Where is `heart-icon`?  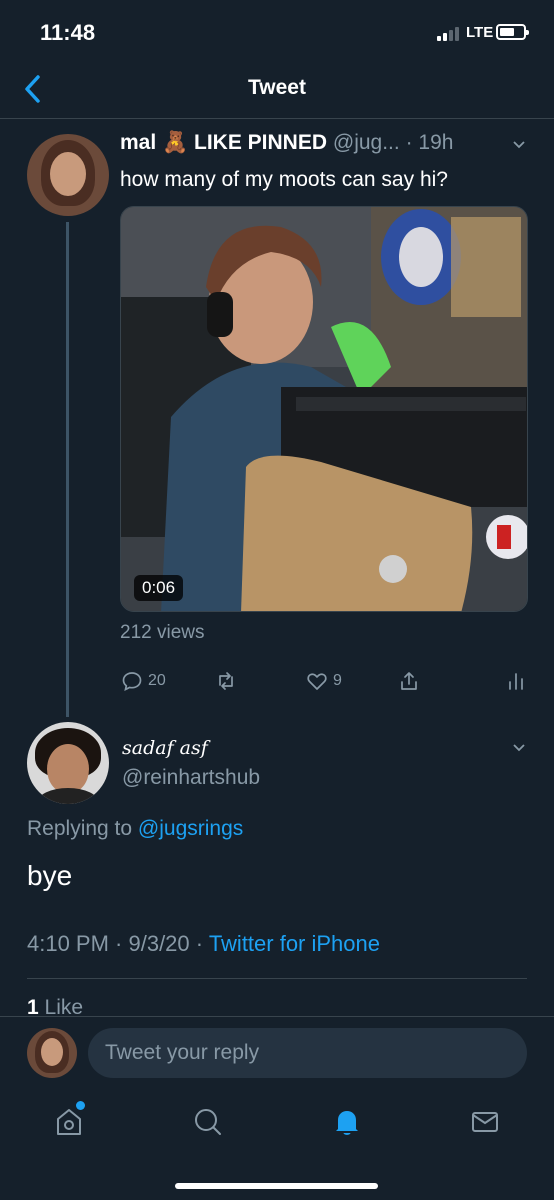
heart-icon is located at coordinates (317, 681).